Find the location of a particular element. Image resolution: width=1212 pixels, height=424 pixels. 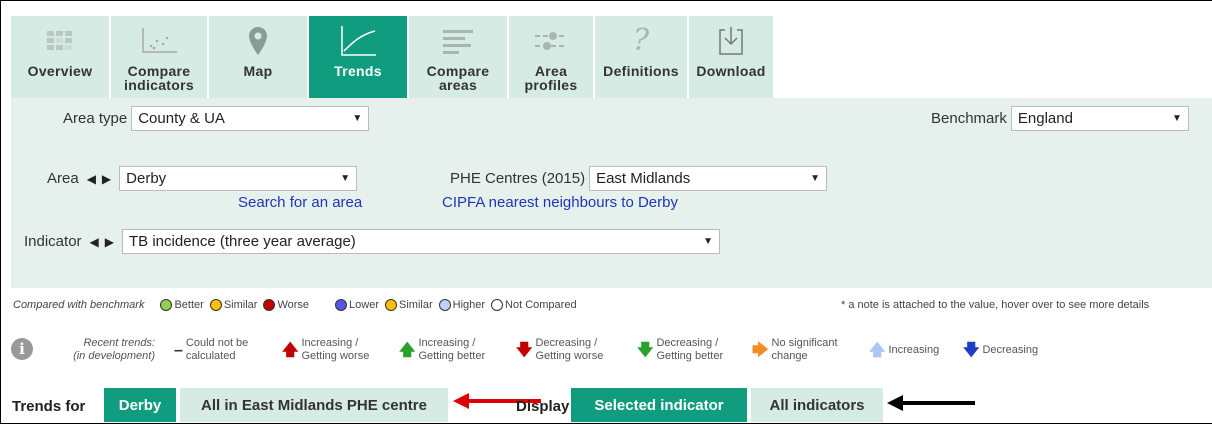

info-icon: i is located at coordinates (22, 349).